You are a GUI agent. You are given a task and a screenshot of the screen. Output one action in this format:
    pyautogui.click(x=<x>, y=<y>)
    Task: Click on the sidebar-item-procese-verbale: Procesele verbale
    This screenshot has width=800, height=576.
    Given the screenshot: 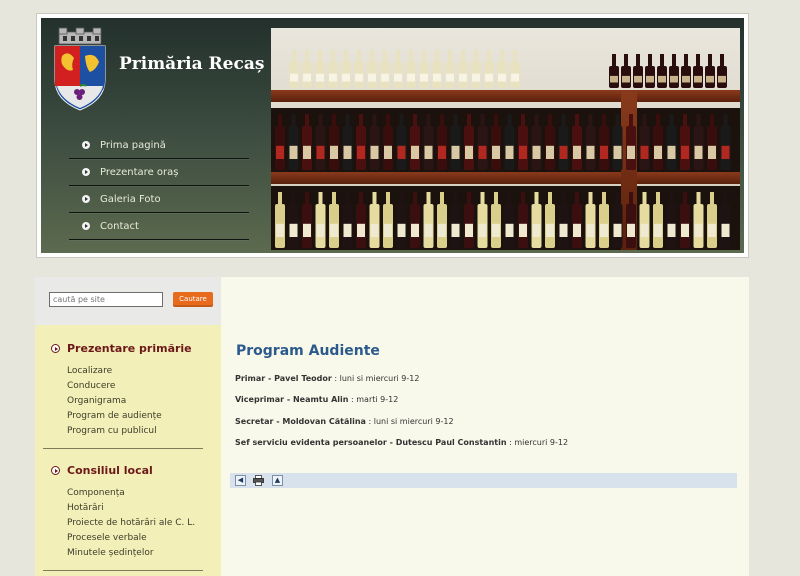 What is the action you would take?
    pyautogui.click(x=144, y=538)
    